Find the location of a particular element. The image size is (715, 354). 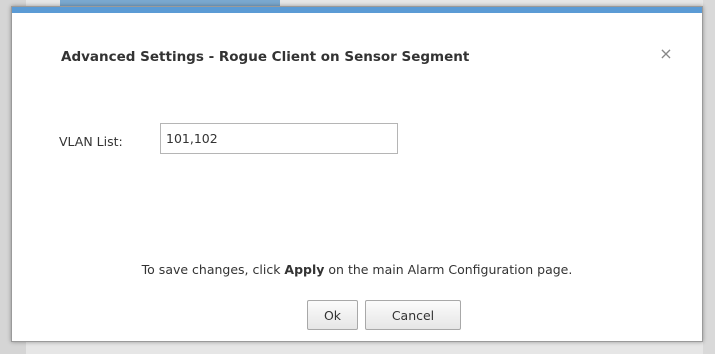

save-note-apply: Apply is located at coordinates (304, 269).